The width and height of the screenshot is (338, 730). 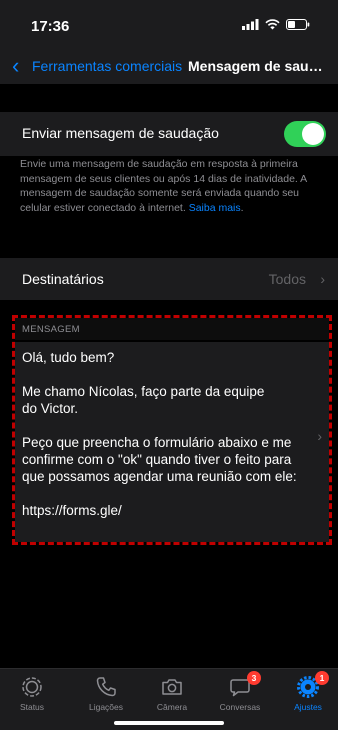 What do you see at coordinates (172, 707) in the screenshot?
I see `tab-camera-label: Câmera` at bounding box center [172, 707].